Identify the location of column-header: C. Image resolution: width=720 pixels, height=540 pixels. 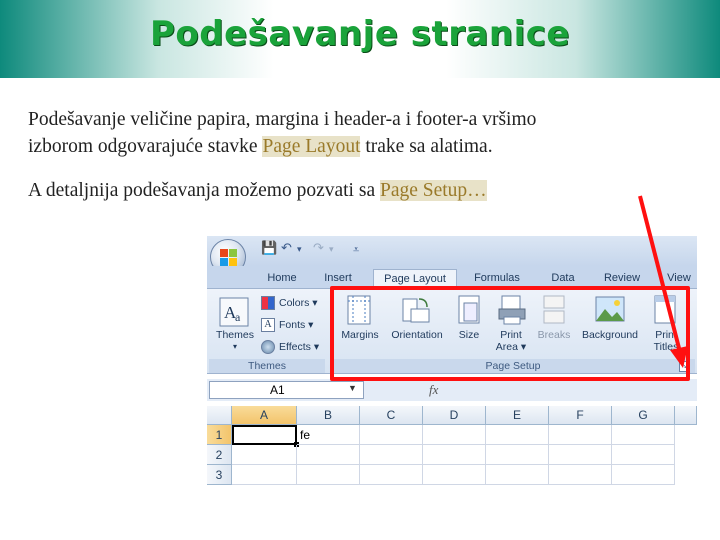
(391, 415).